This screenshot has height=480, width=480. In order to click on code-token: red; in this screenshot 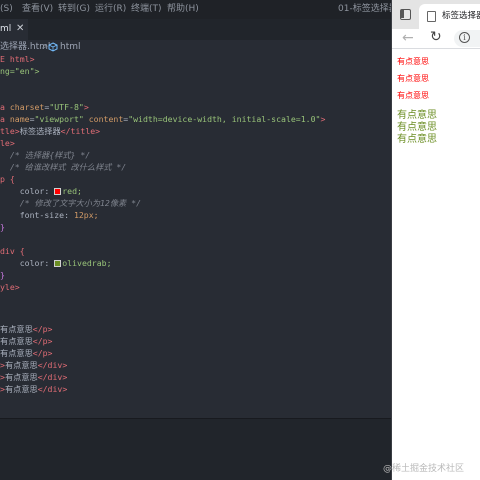, I will do `click(72, 191)`.